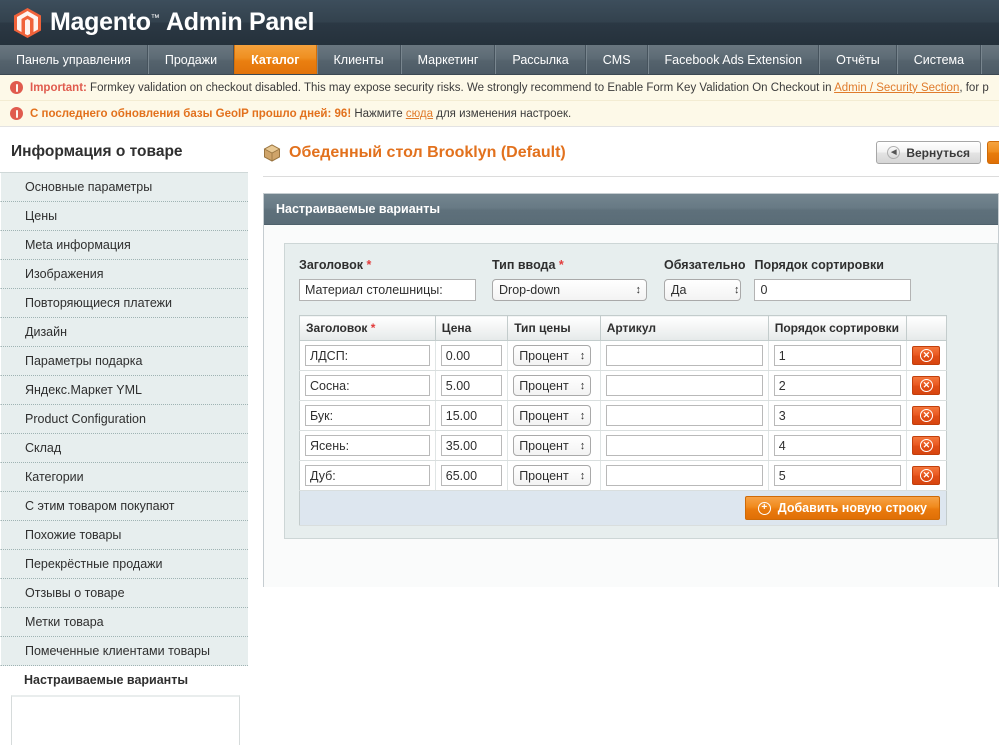 Image resolution: width=999 pixels, height=745 pixels. I want to click on nav-item-dashboard: Панель управления, so click(74, 59).